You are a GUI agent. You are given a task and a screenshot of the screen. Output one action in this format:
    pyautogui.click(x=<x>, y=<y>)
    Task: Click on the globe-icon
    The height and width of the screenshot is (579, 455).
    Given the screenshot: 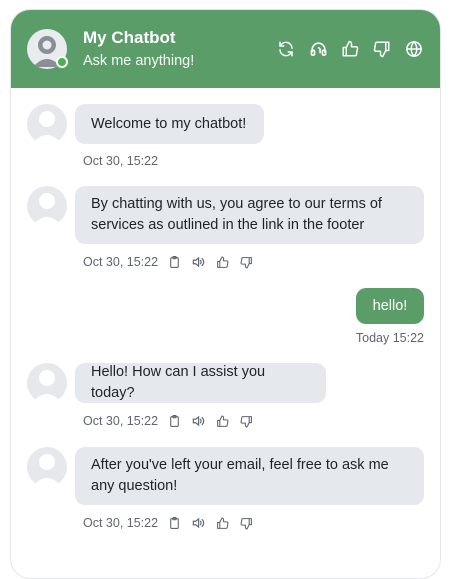 What is the action you would take?
    pyautogui.click(x=414, y=49)
    